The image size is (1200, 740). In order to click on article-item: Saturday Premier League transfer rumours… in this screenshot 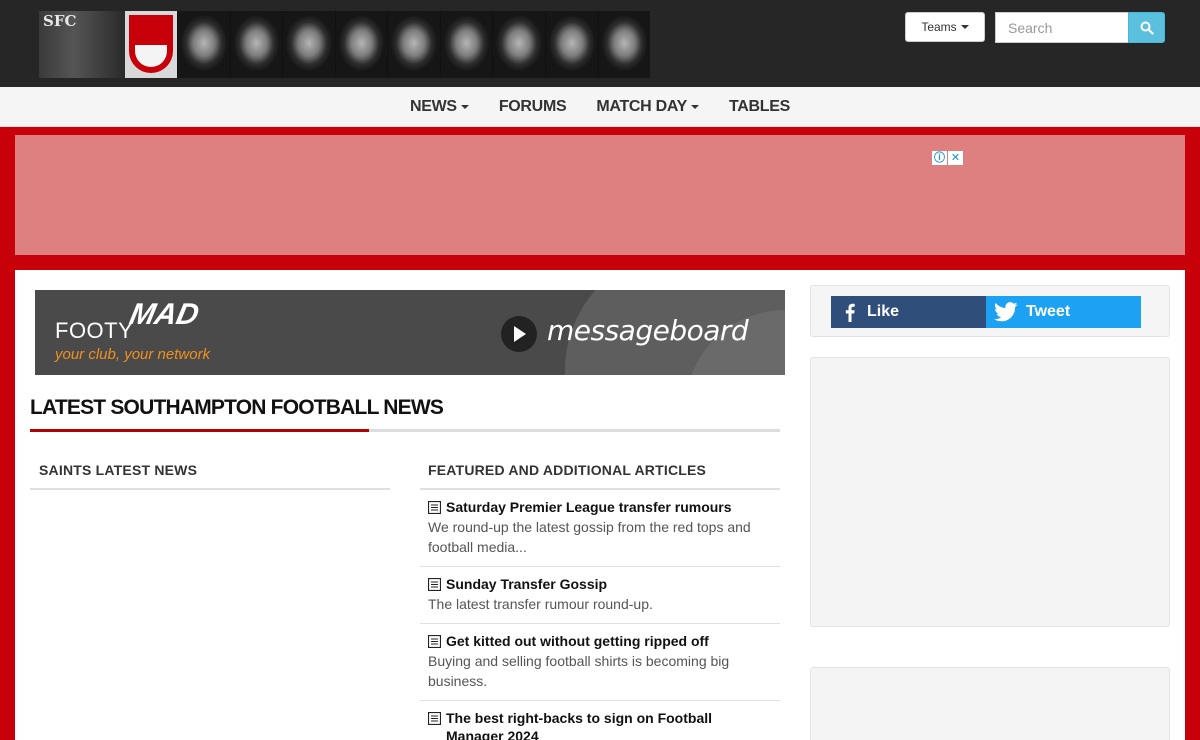, I will do `click(600, 528)`.